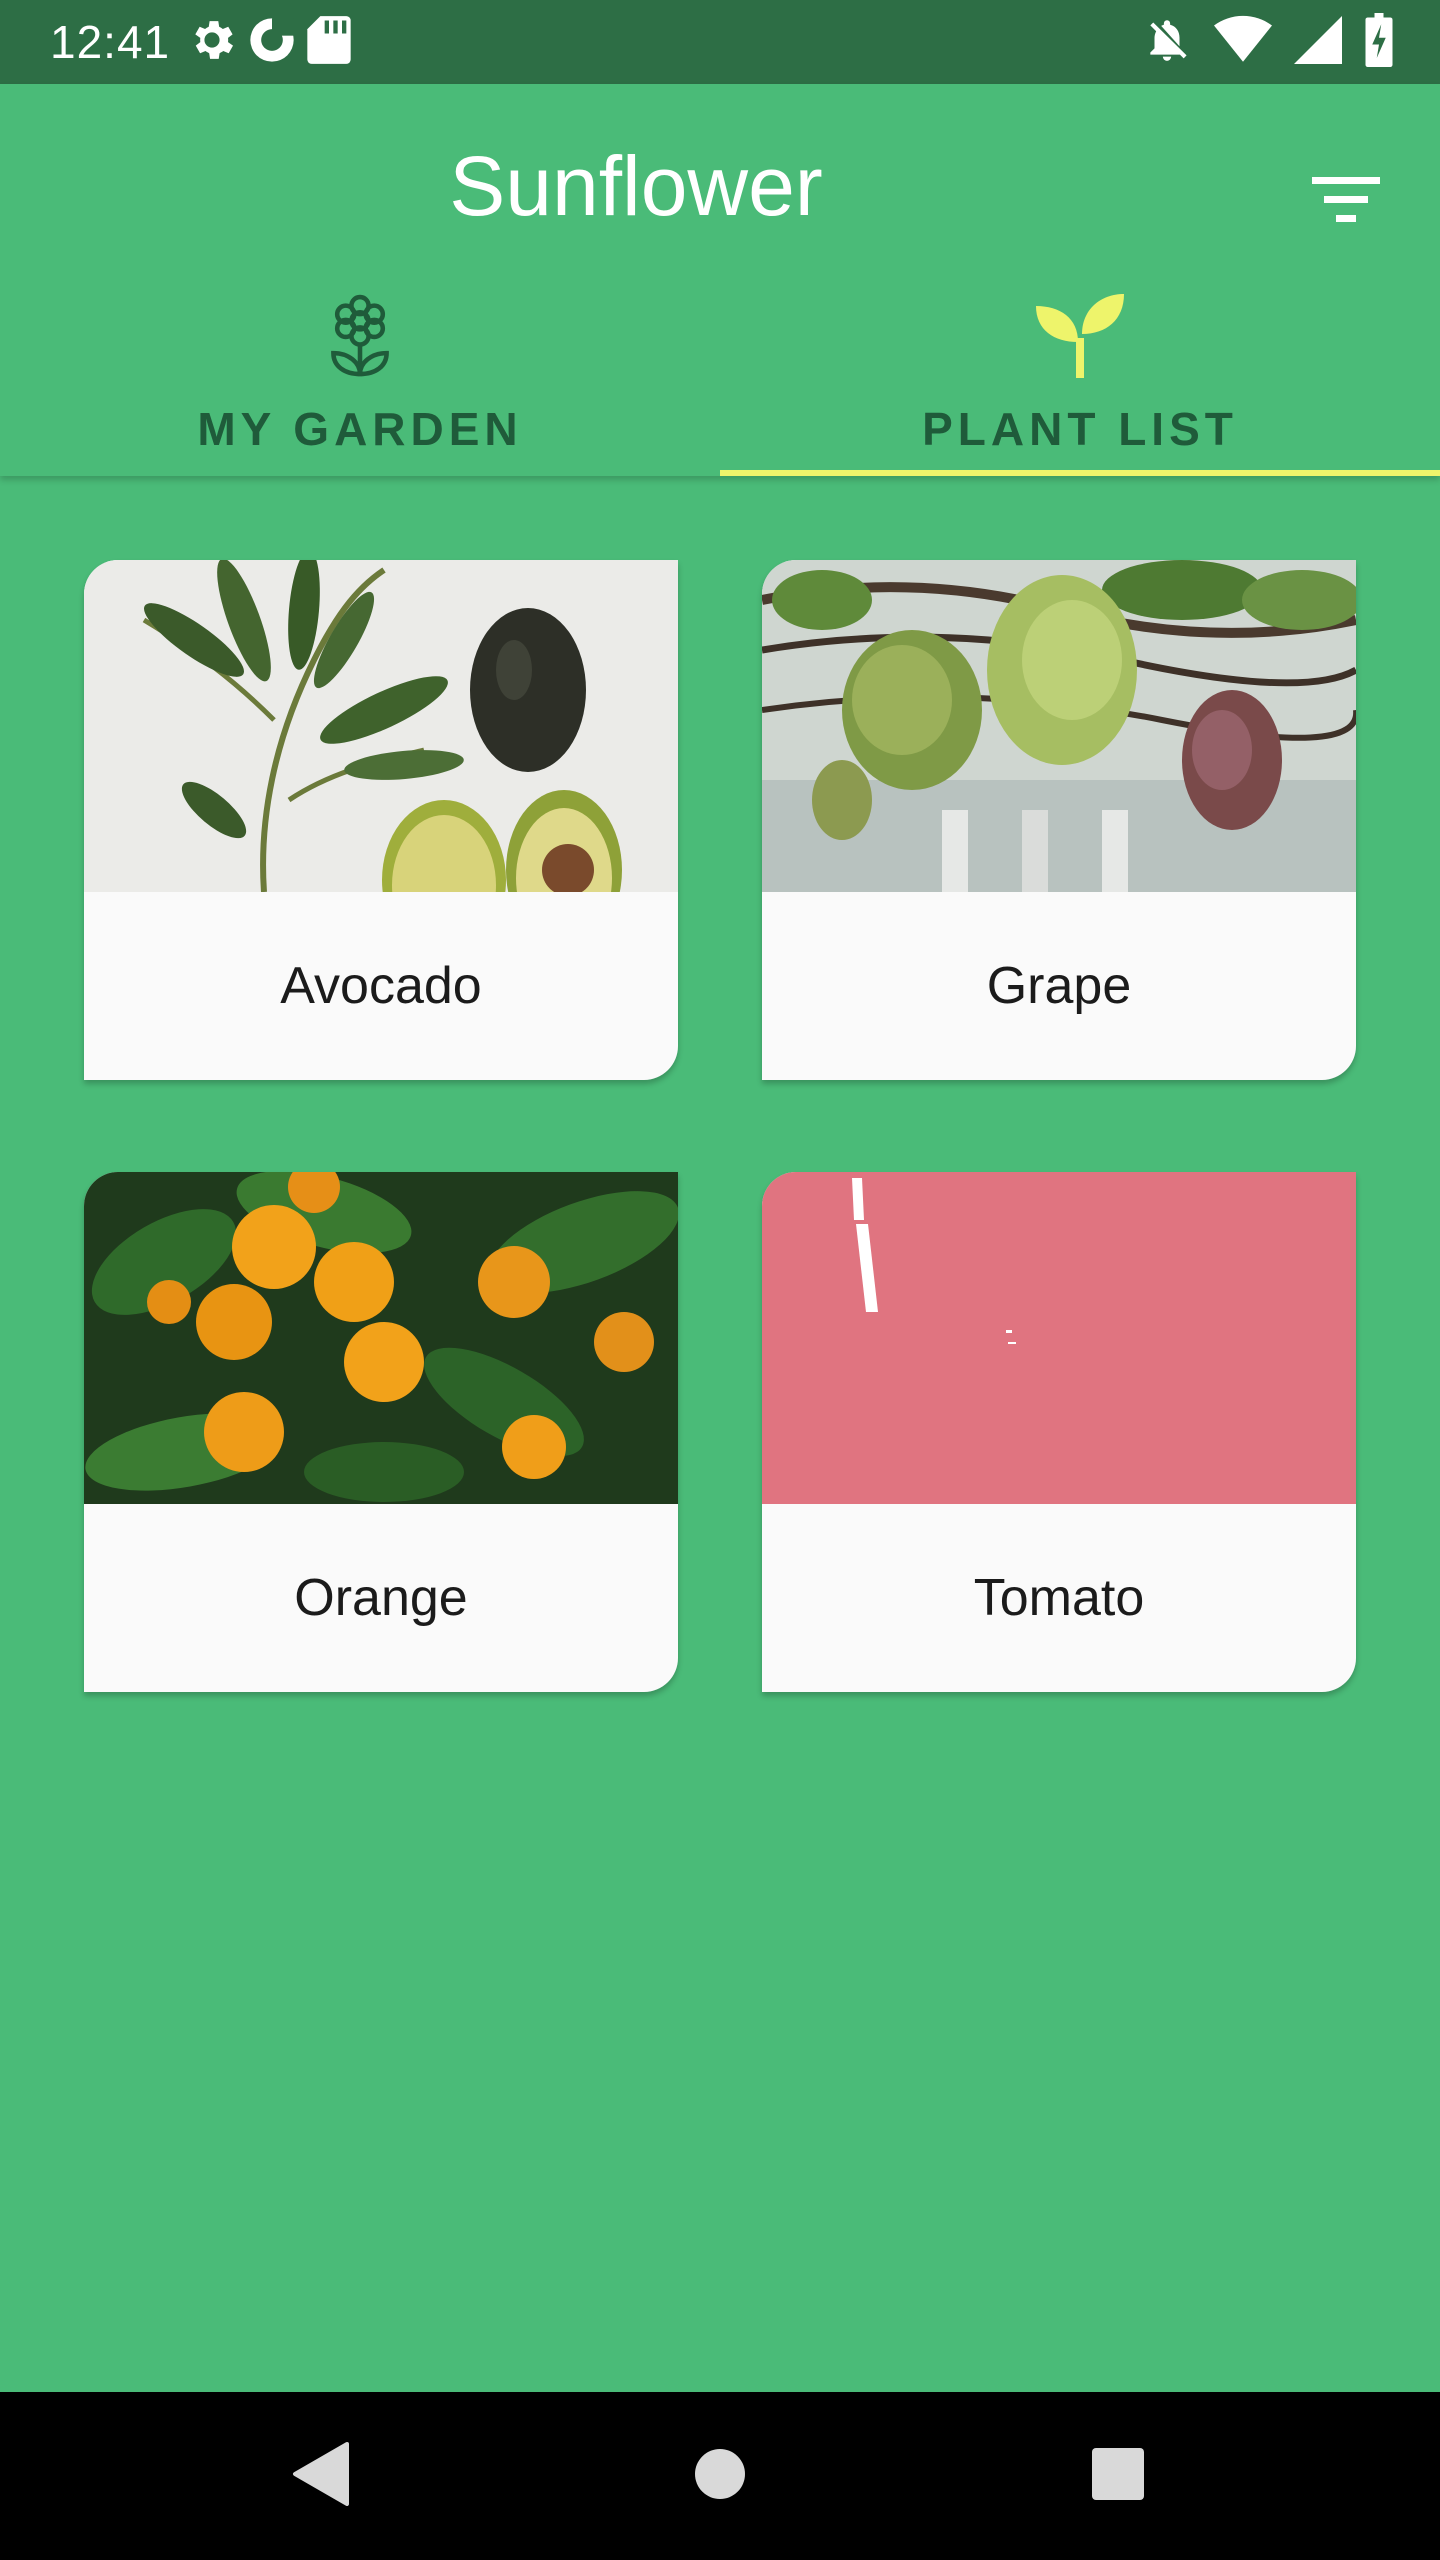  I want to click on signal-icon, so click(1318, 42).